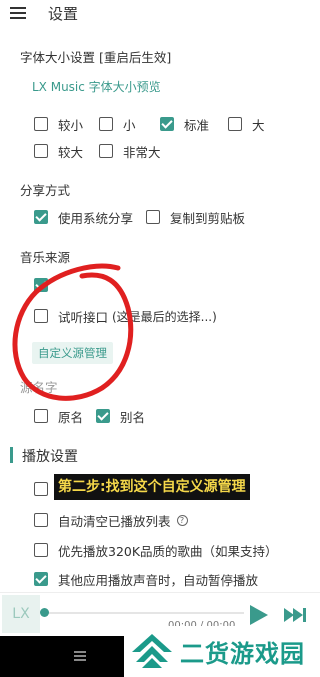 The width and height of the screenshot is (320, 677). I want to click on font-size-option-small: 小, so click(117, 124).